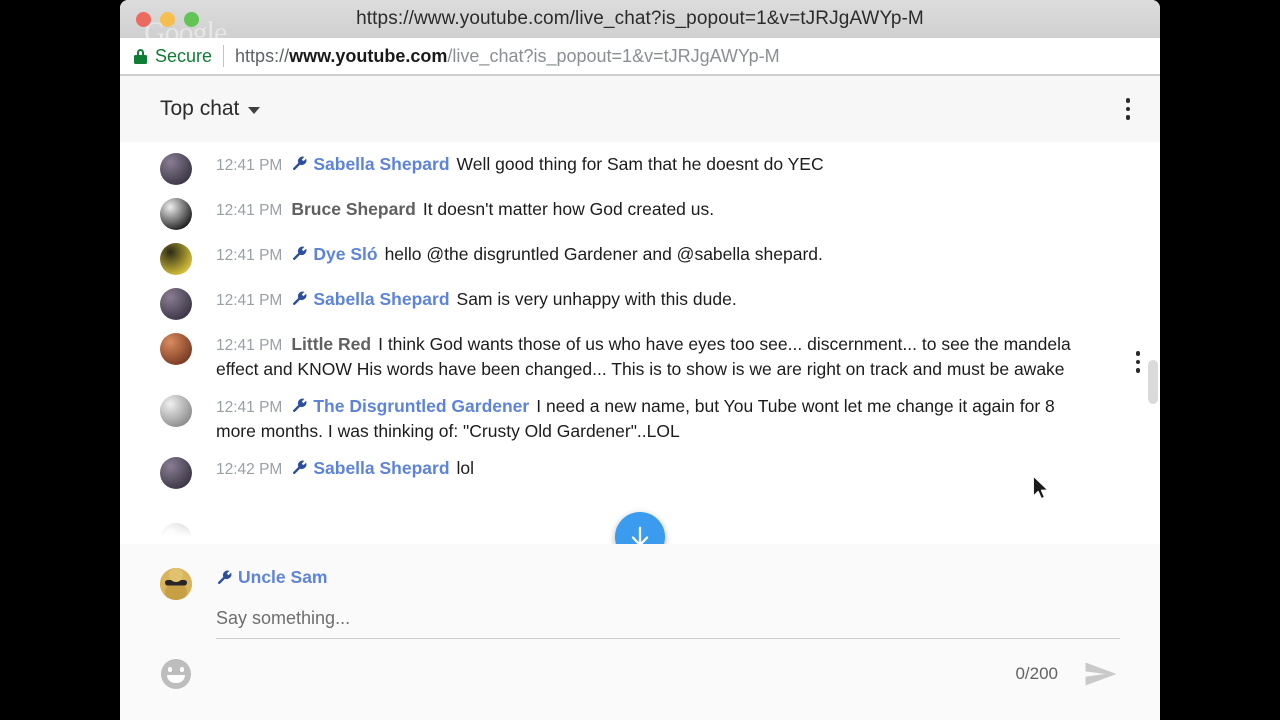 This screenshot has width=1280, height=720. What do you see at coordinates (640, 674) in the screenshot?
I see `composer-bottom-row: 0/200` at bounding box center [640, 674].